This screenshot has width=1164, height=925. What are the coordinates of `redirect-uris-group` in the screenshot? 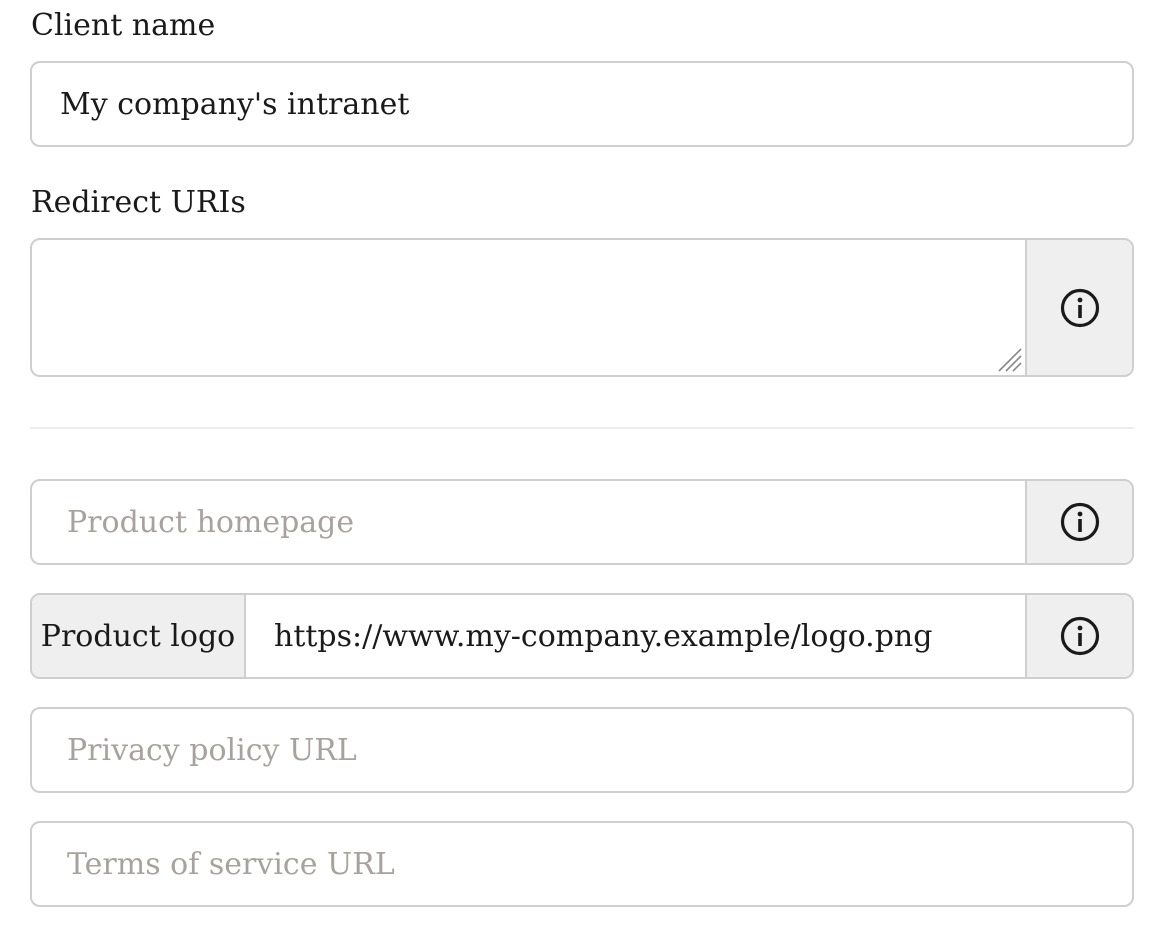 It's located at (582, 307).